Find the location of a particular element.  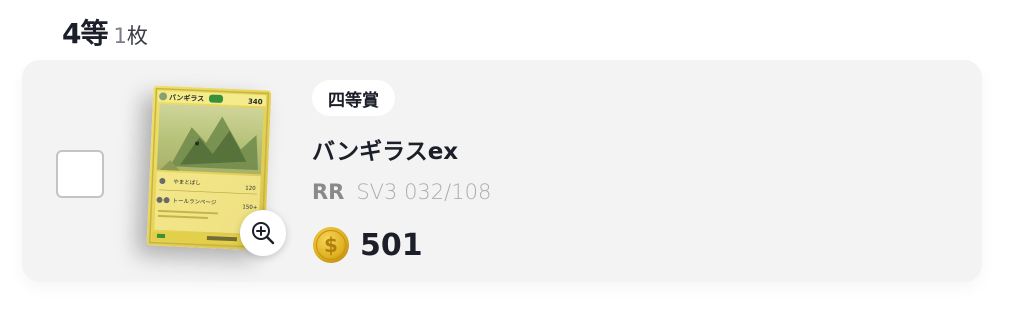

zoom-in-button is located at coordinates (263, 233).